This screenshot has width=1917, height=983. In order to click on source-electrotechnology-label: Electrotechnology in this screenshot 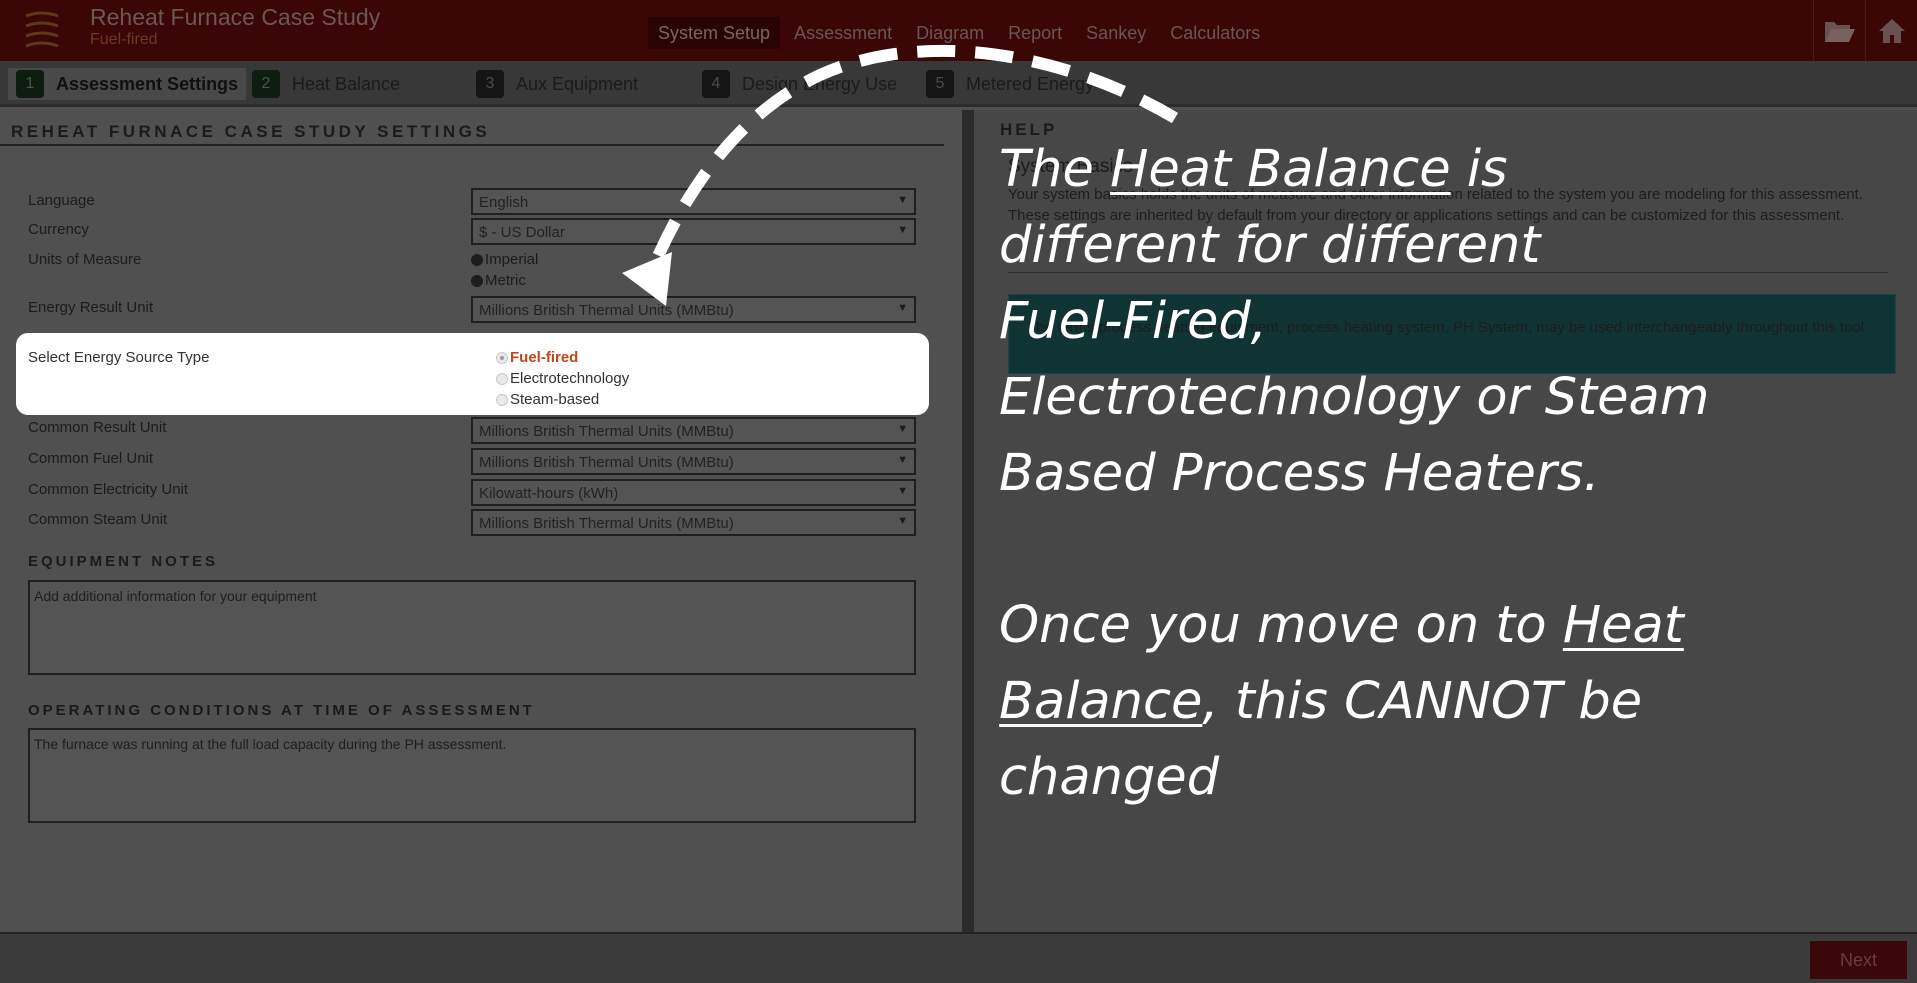, I will do `click(570, 378)`.